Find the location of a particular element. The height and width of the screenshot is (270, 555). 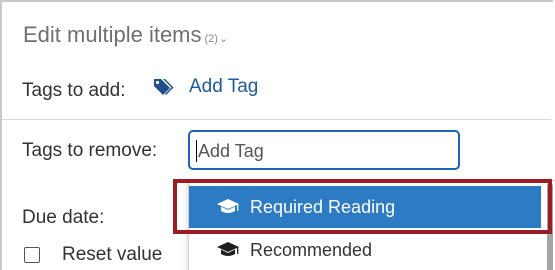

tags-to-remove-input: Add Tag is located at coordinates (324, 150).